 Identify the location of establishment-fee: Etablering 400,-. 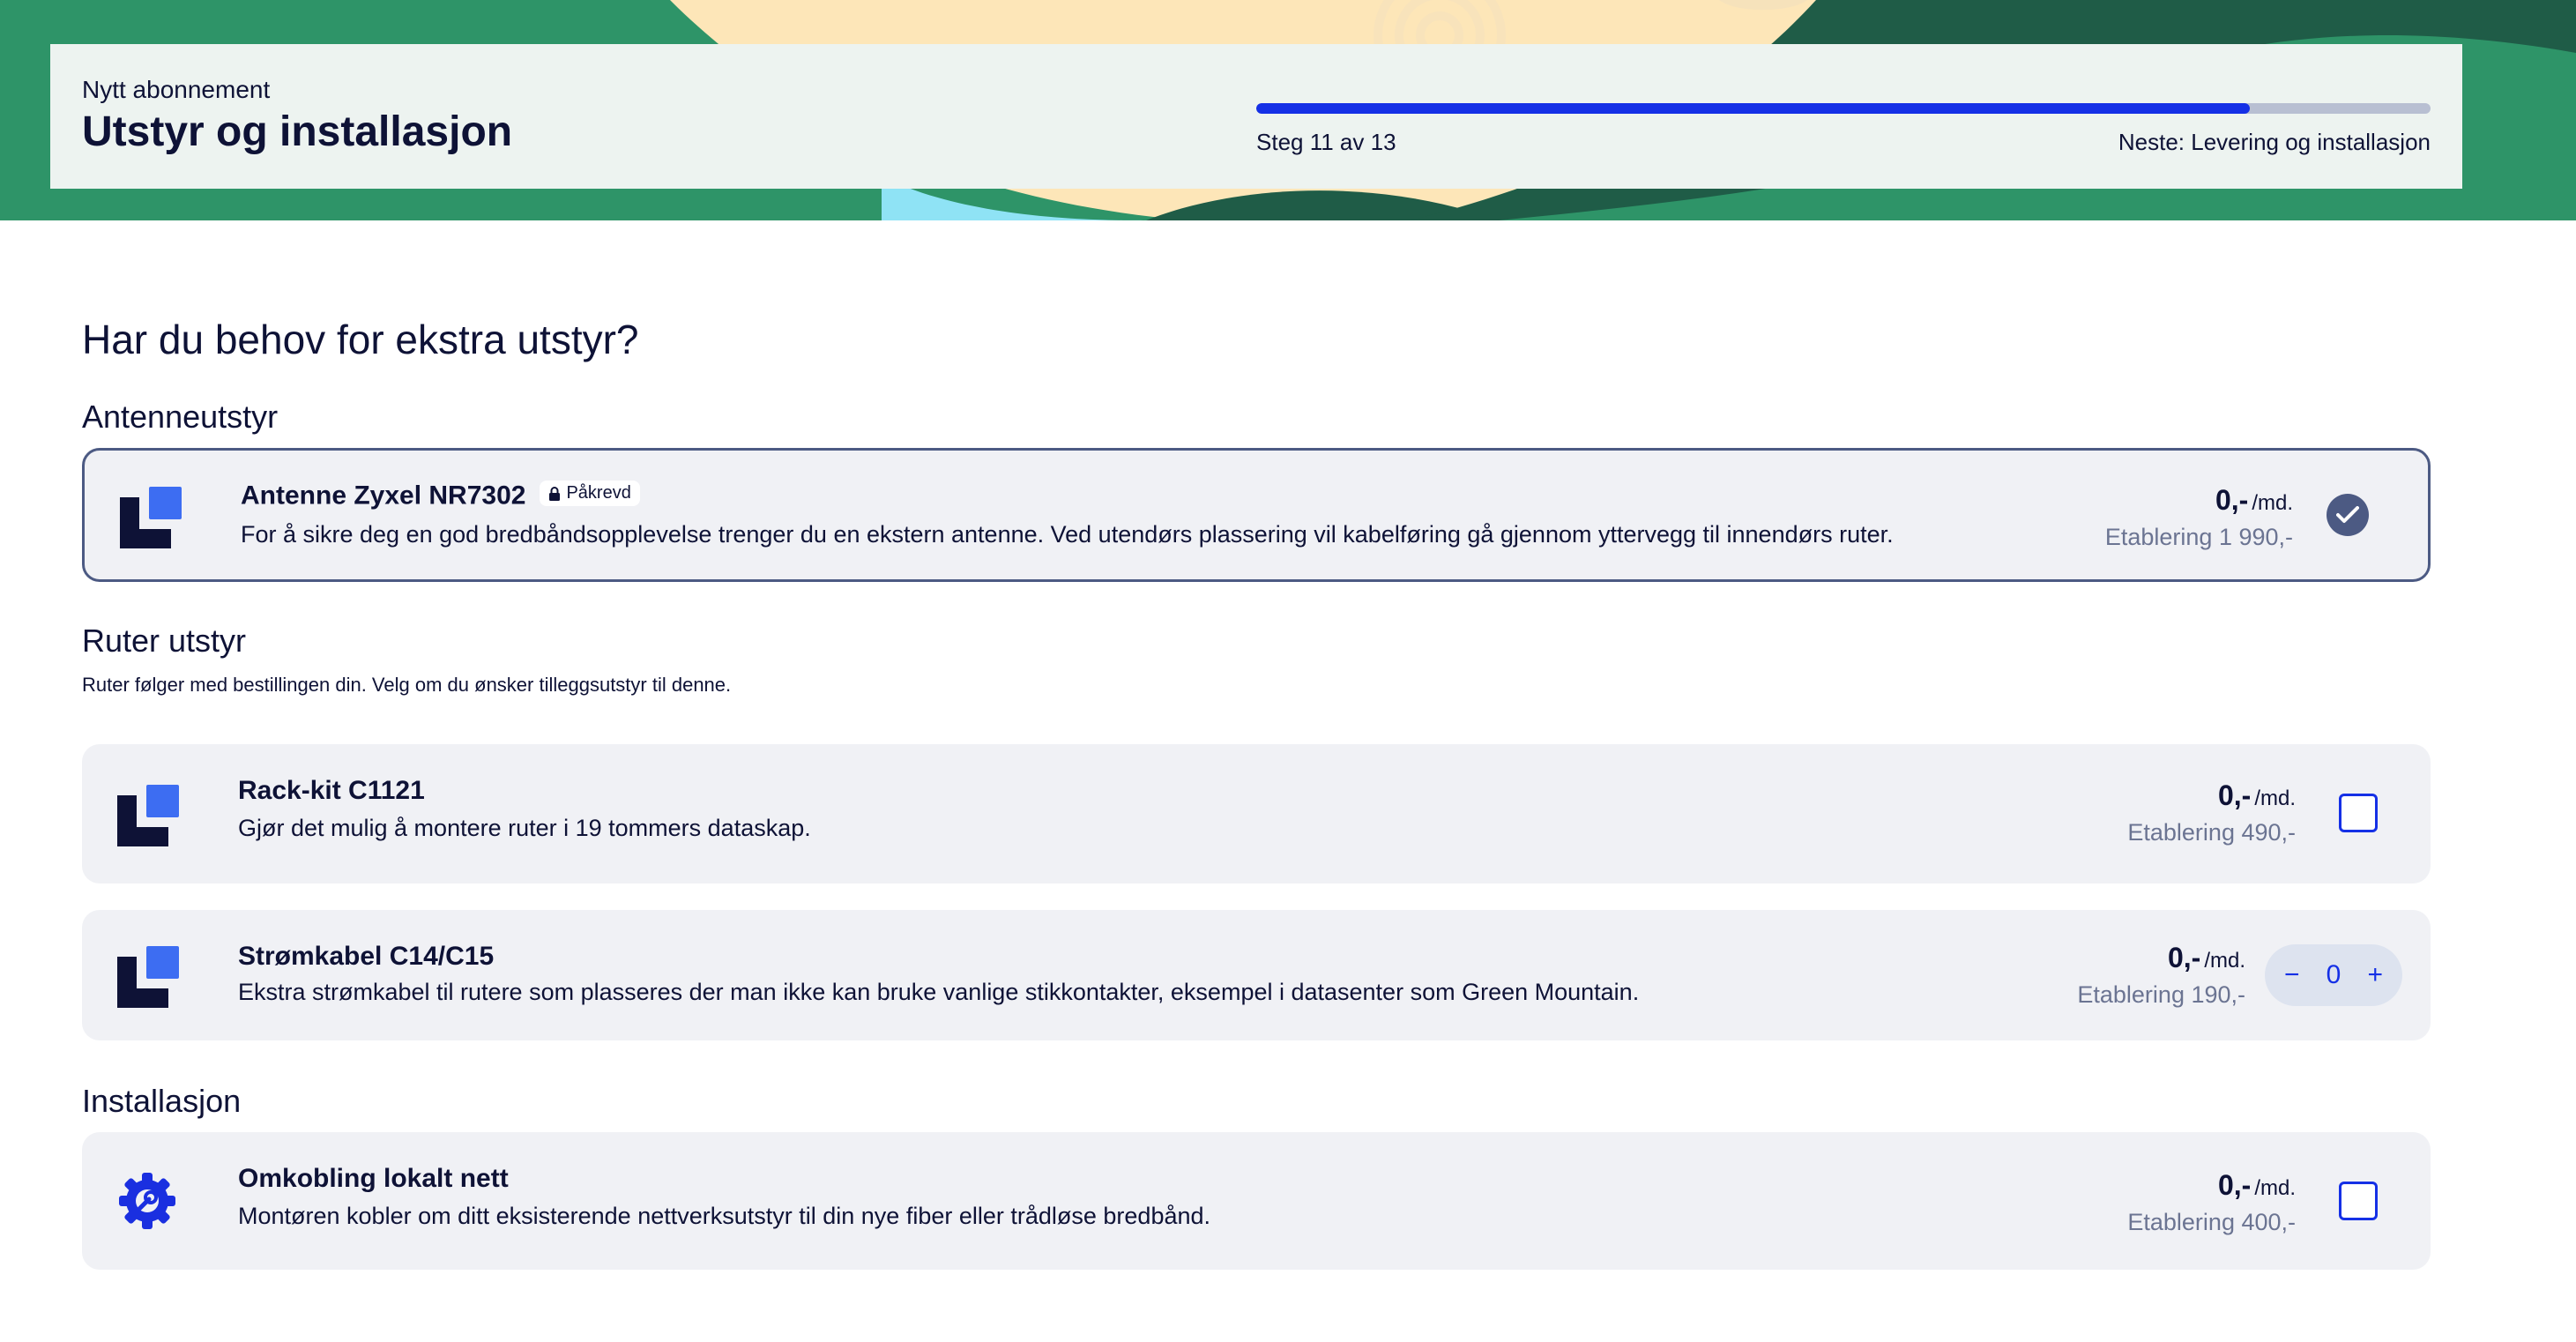
(2211, 1222).